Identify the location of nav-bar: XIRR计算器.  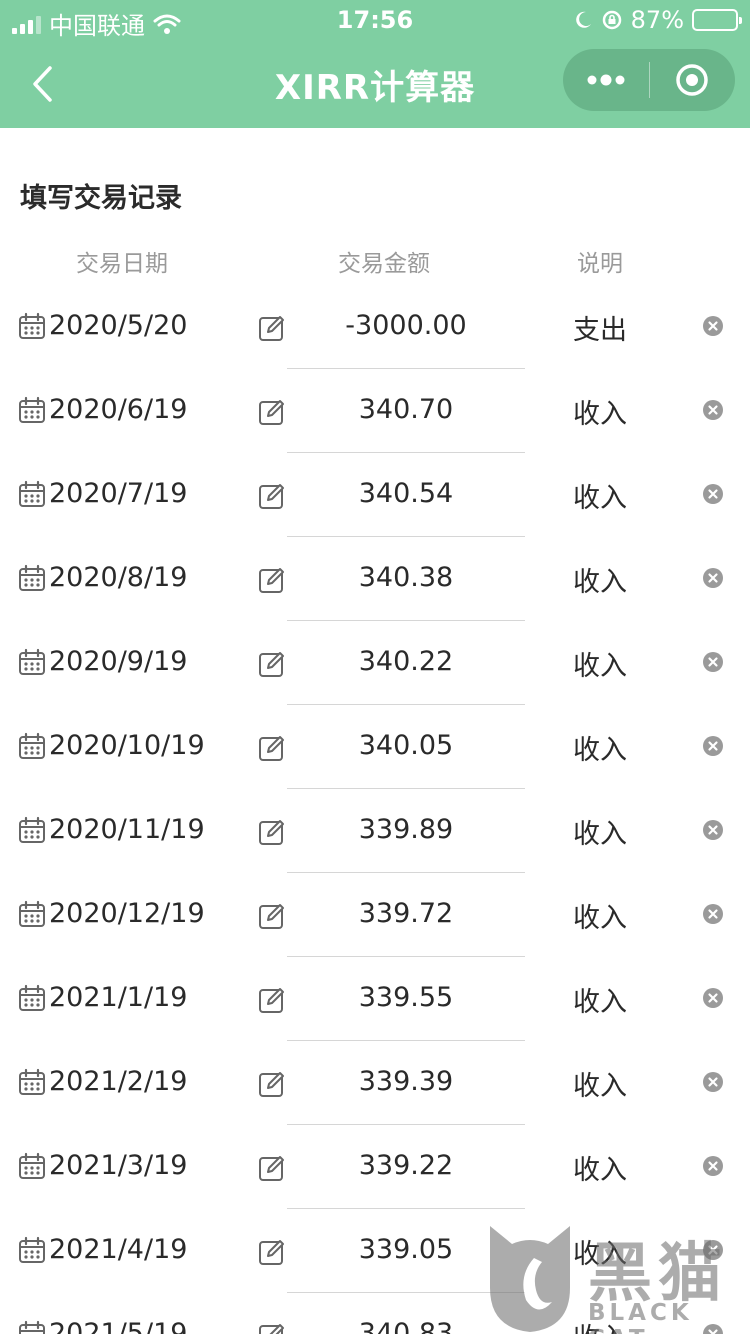
(375, 84).